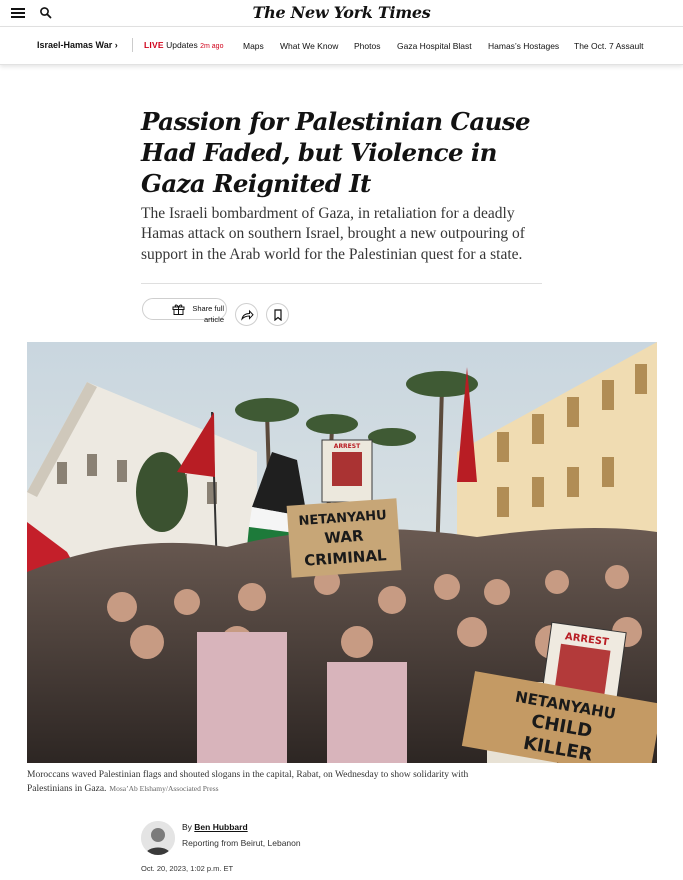 This screenshot has height=880, width=683. Describe the element at coordinates (208, 308) in the screenshot. I see `share-label-line1: Share full` at that location.